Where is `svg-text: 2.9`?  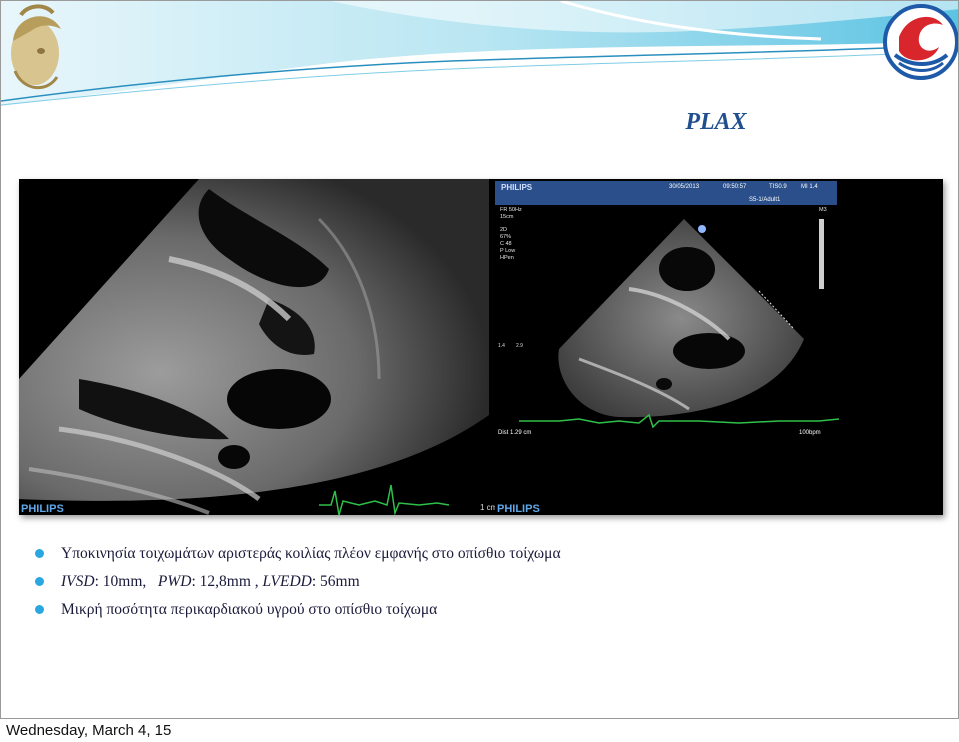 svg-text: 2.9 is located at coordinates (519, 346).